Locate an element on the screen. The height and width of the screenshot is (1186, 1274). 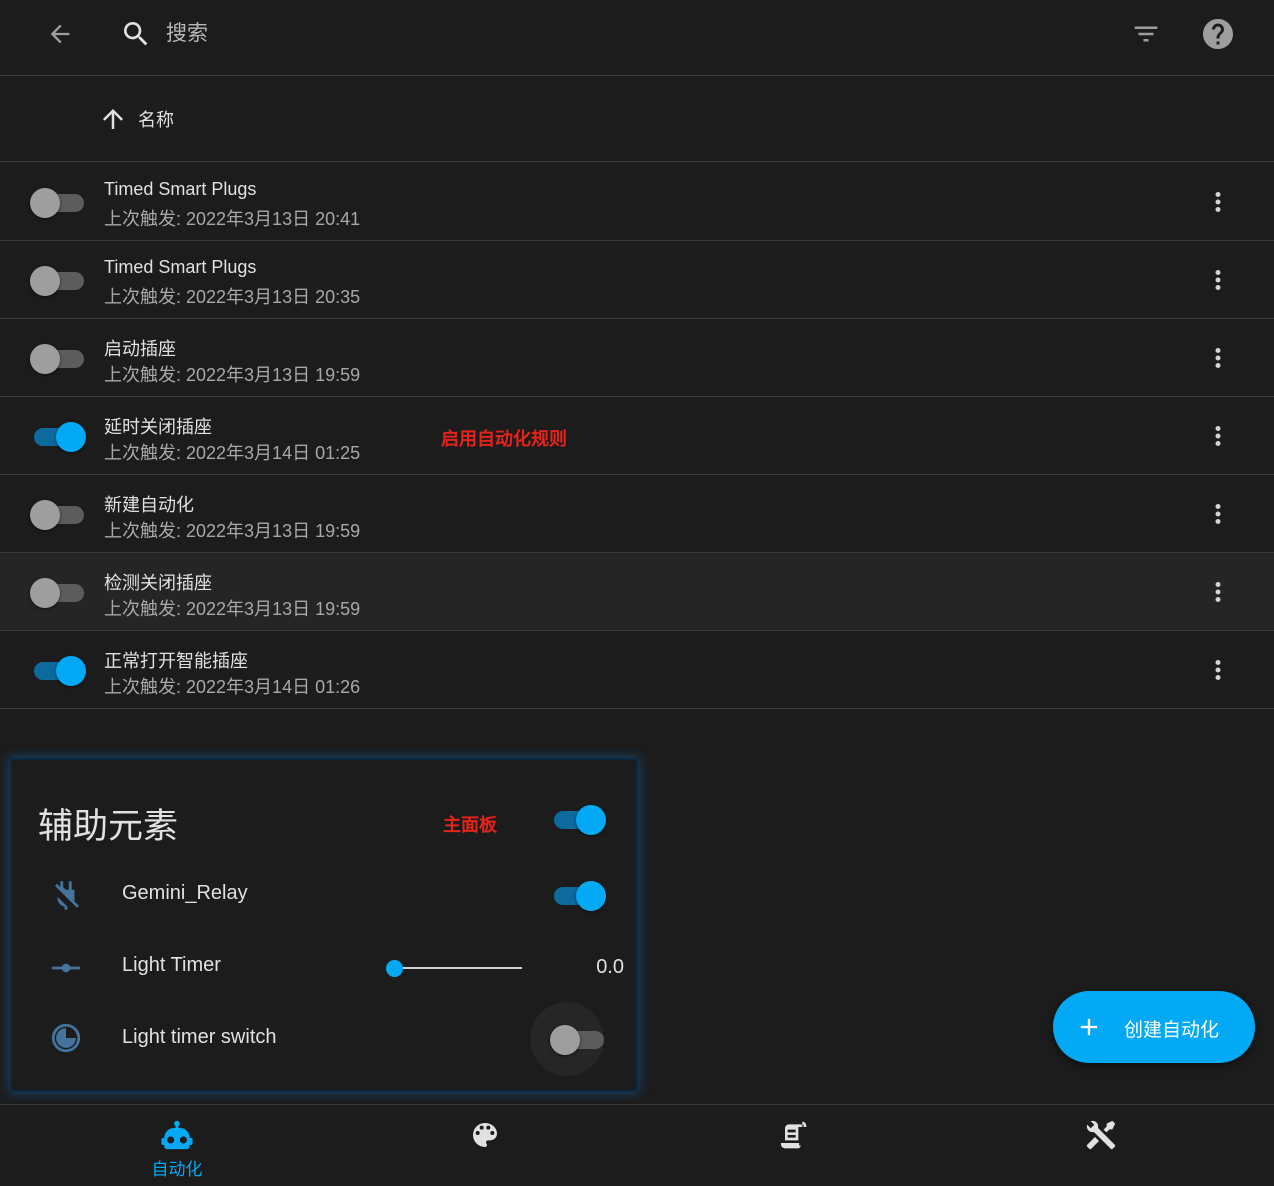
plus-icon is located at coordinates (1089, 1027).